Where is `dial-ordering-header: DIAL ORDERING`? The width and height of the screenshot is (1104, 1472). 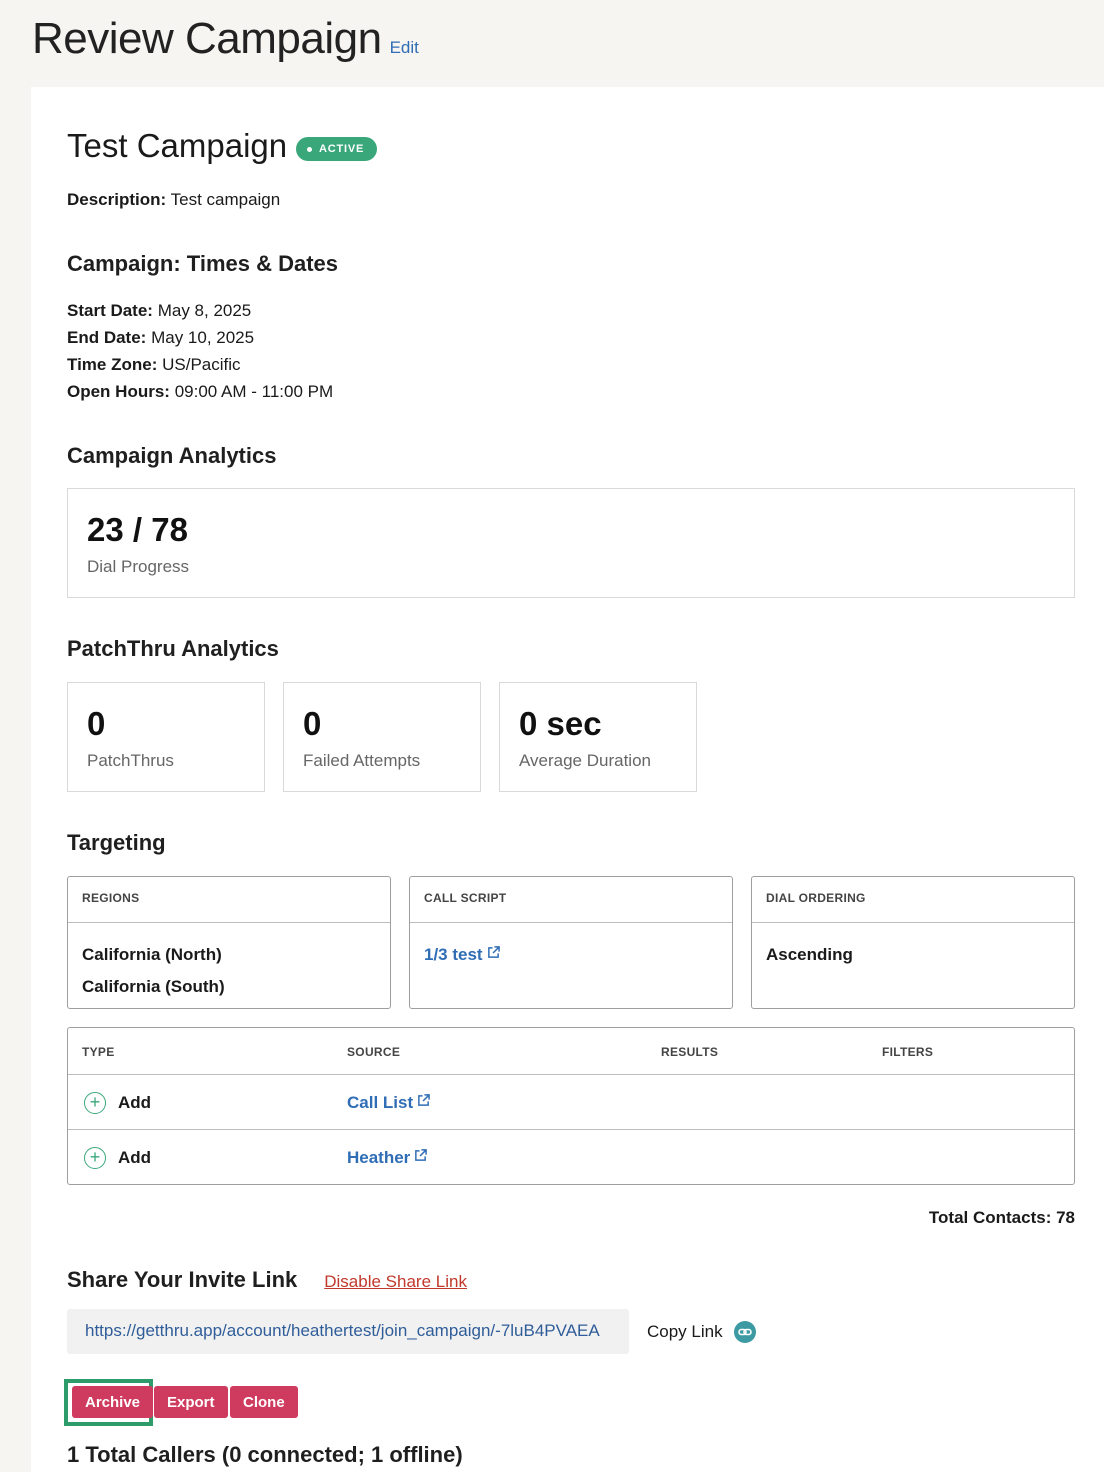
dial-ordering-header: DIAL ORDERING is located at coordinates (913, 900).